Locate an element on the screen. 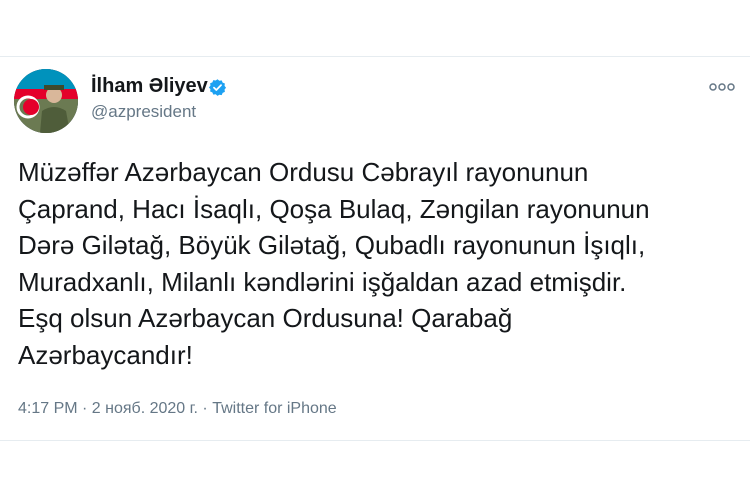 This screenshot has height=500, width=750. author-handle: @azpresident is located at coordinates (143, 112).